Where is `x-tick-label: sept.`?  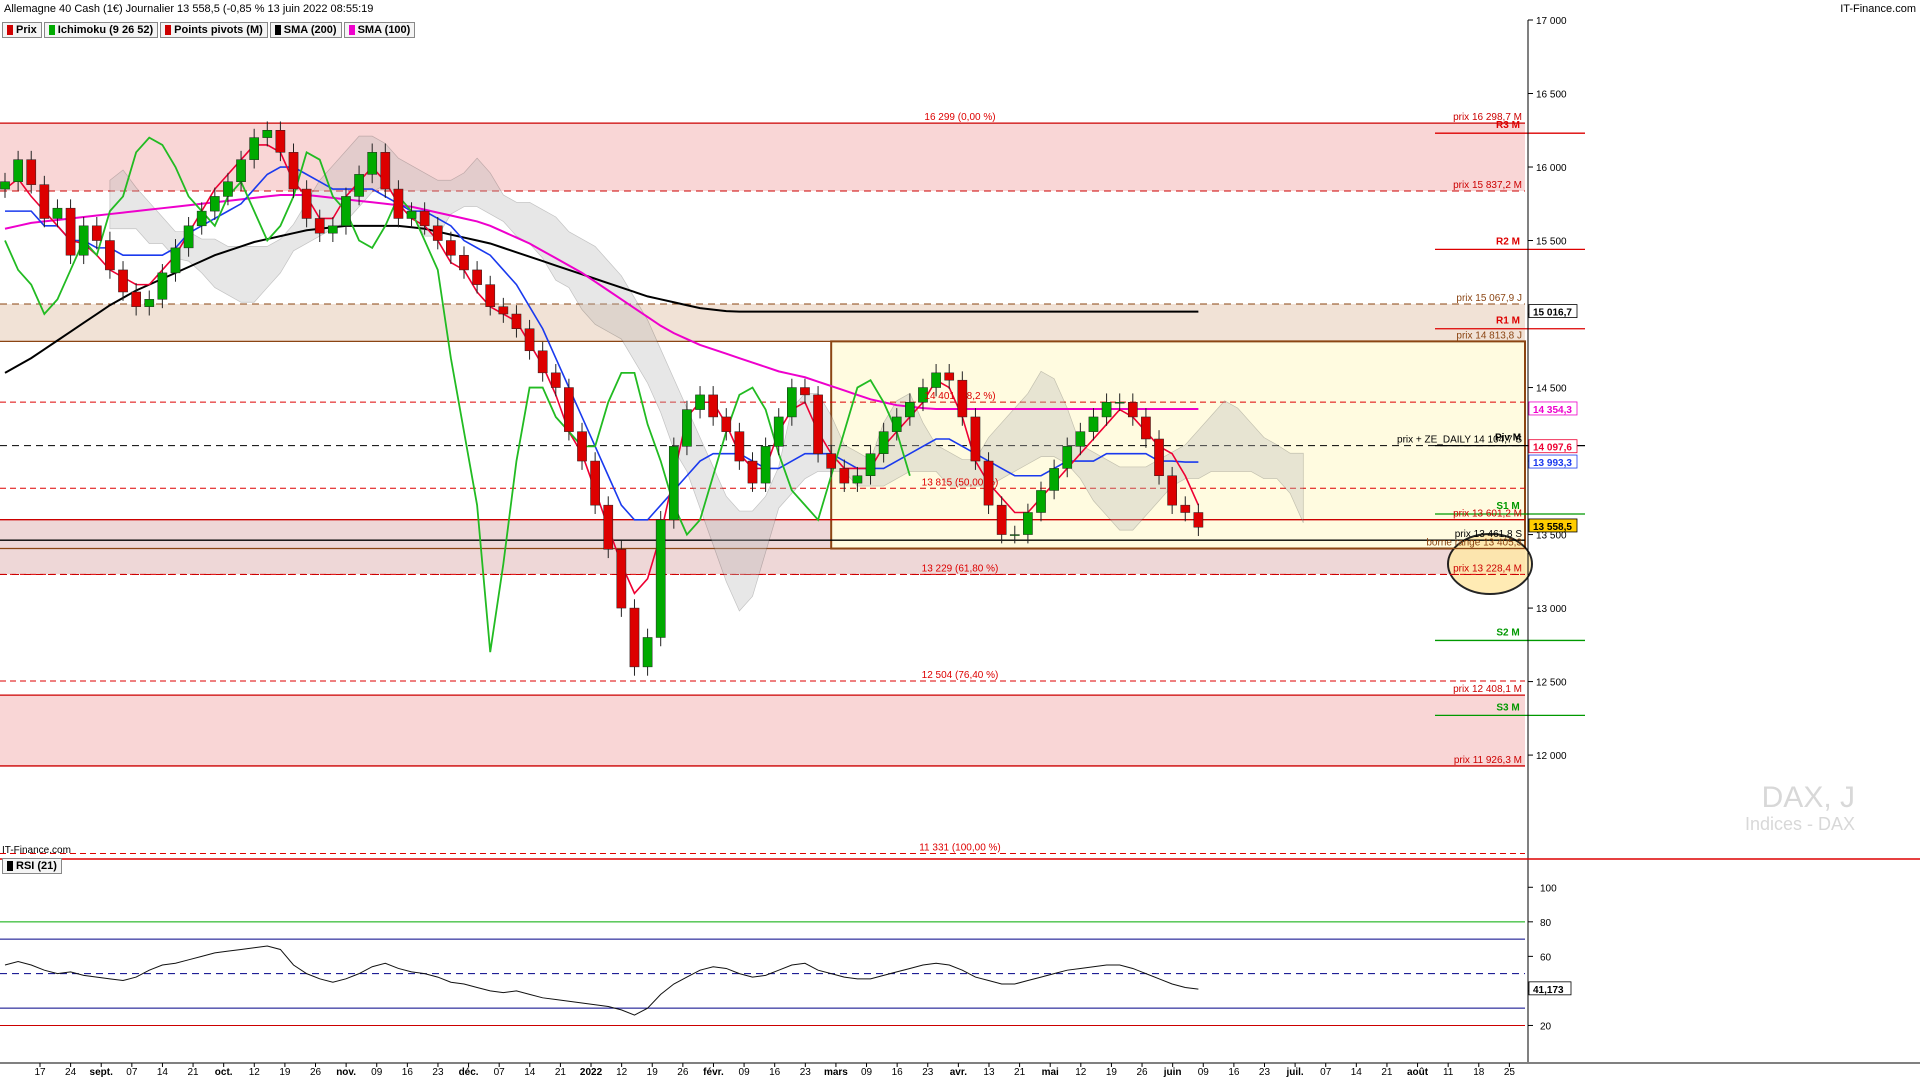
x-tick-label: sept. is located at coordinates (102, 1072).